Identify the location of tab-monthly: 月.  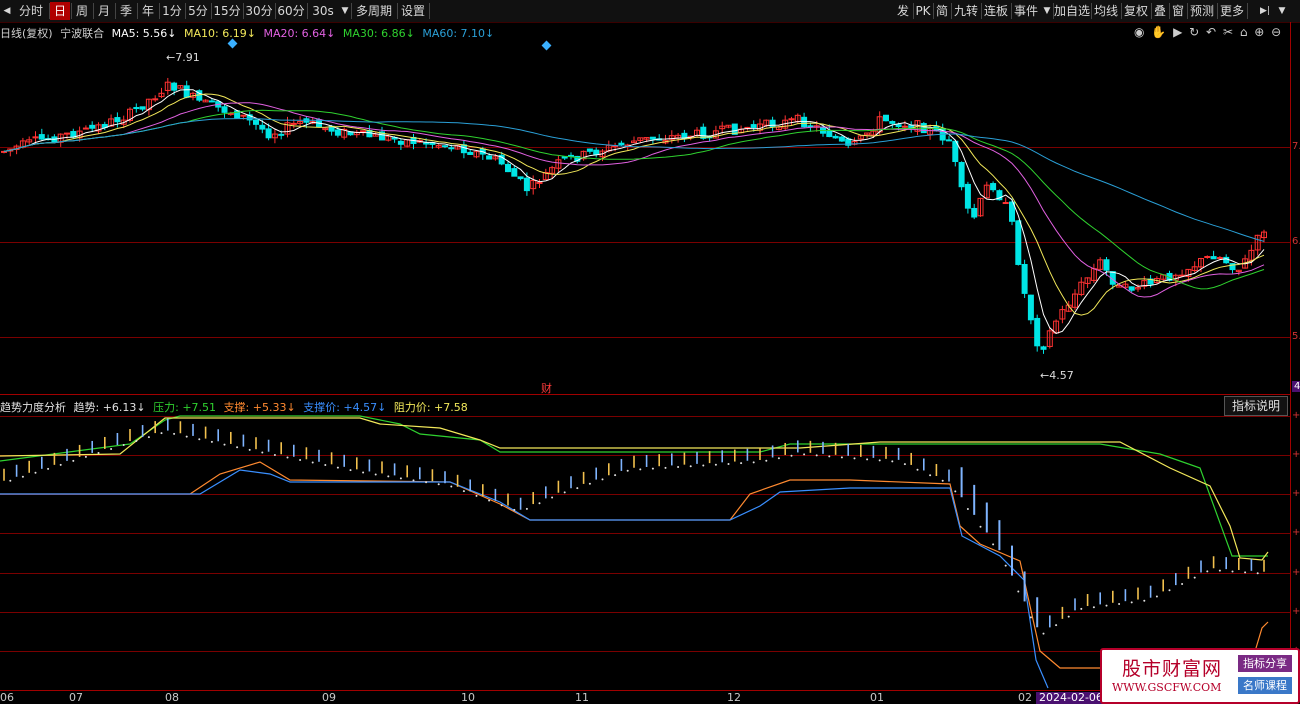
(104, 11).